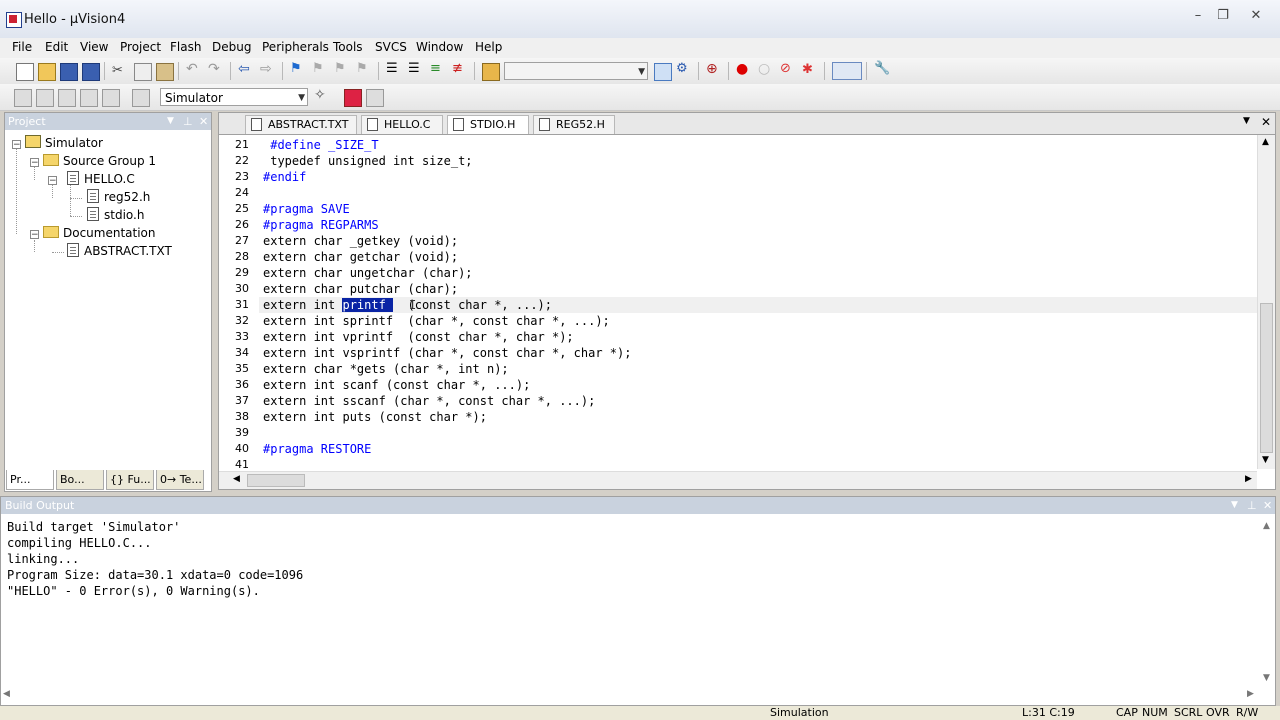  I want to click on menu-svcs: SVCS, so click(391, 47).